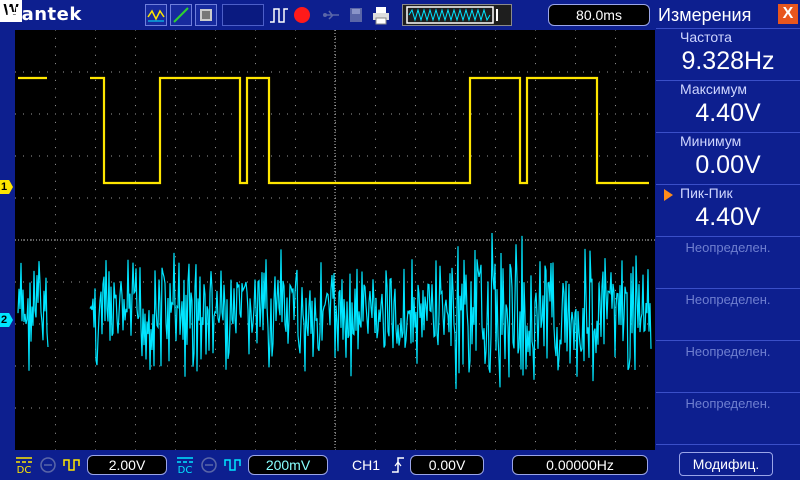 The width and height of the screenshot is (800, 480). Describe the element at coordinates (181, 15) in the screenshot. I see `line-mode-icon` at that location.